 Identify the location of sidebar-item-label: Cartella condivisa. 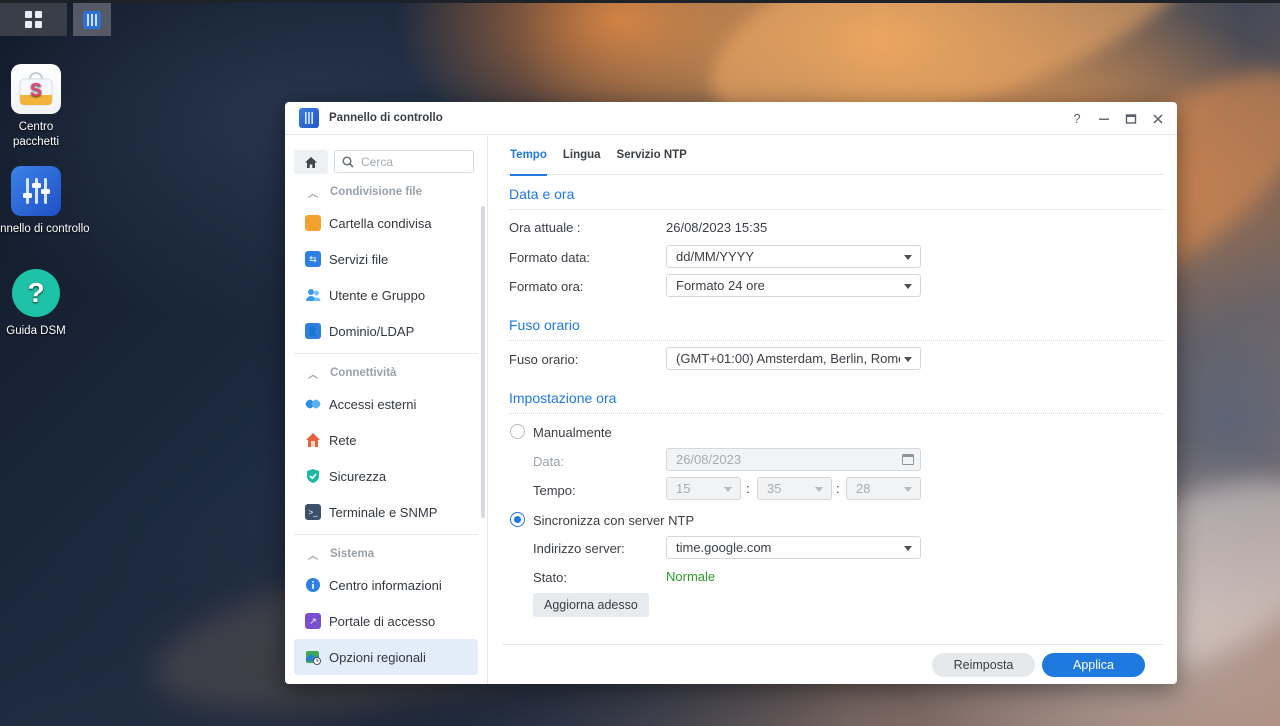
(380, 223).